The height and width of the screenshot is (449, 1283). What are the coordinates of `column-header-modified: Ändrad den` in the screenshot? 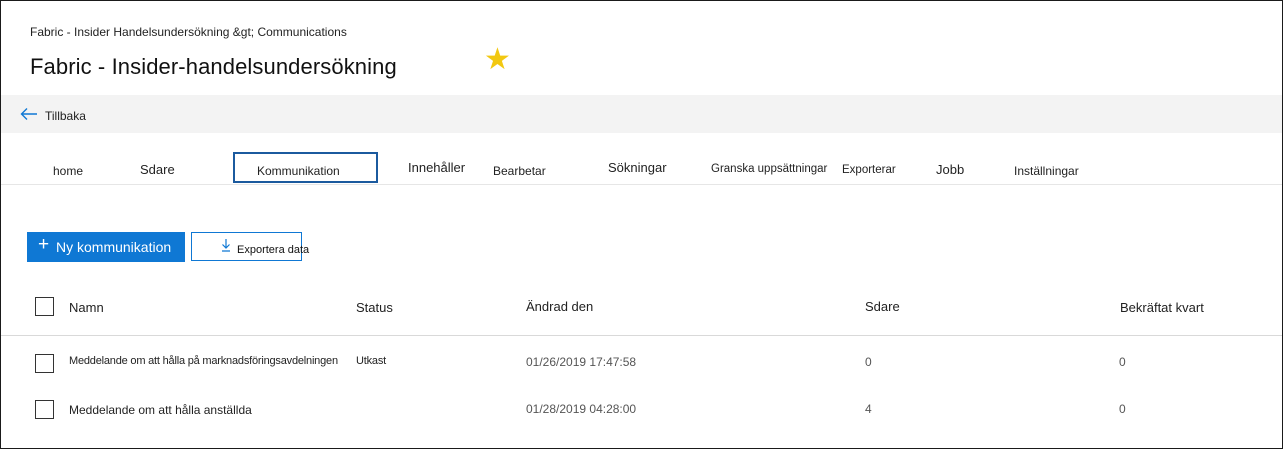 It's located at (559, 306).